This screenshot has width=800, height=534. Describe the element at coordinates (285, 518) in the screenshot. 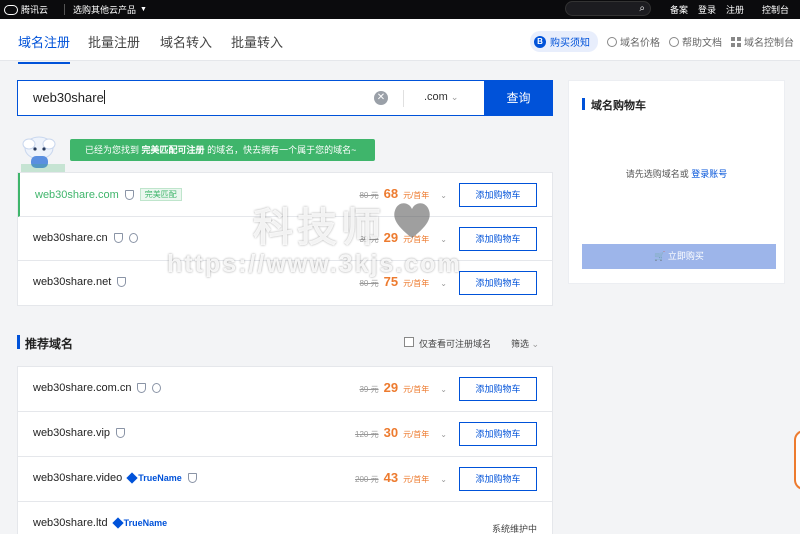

I see `recommended-row: web30share.ltd TrueName 系统维护中` at that location.